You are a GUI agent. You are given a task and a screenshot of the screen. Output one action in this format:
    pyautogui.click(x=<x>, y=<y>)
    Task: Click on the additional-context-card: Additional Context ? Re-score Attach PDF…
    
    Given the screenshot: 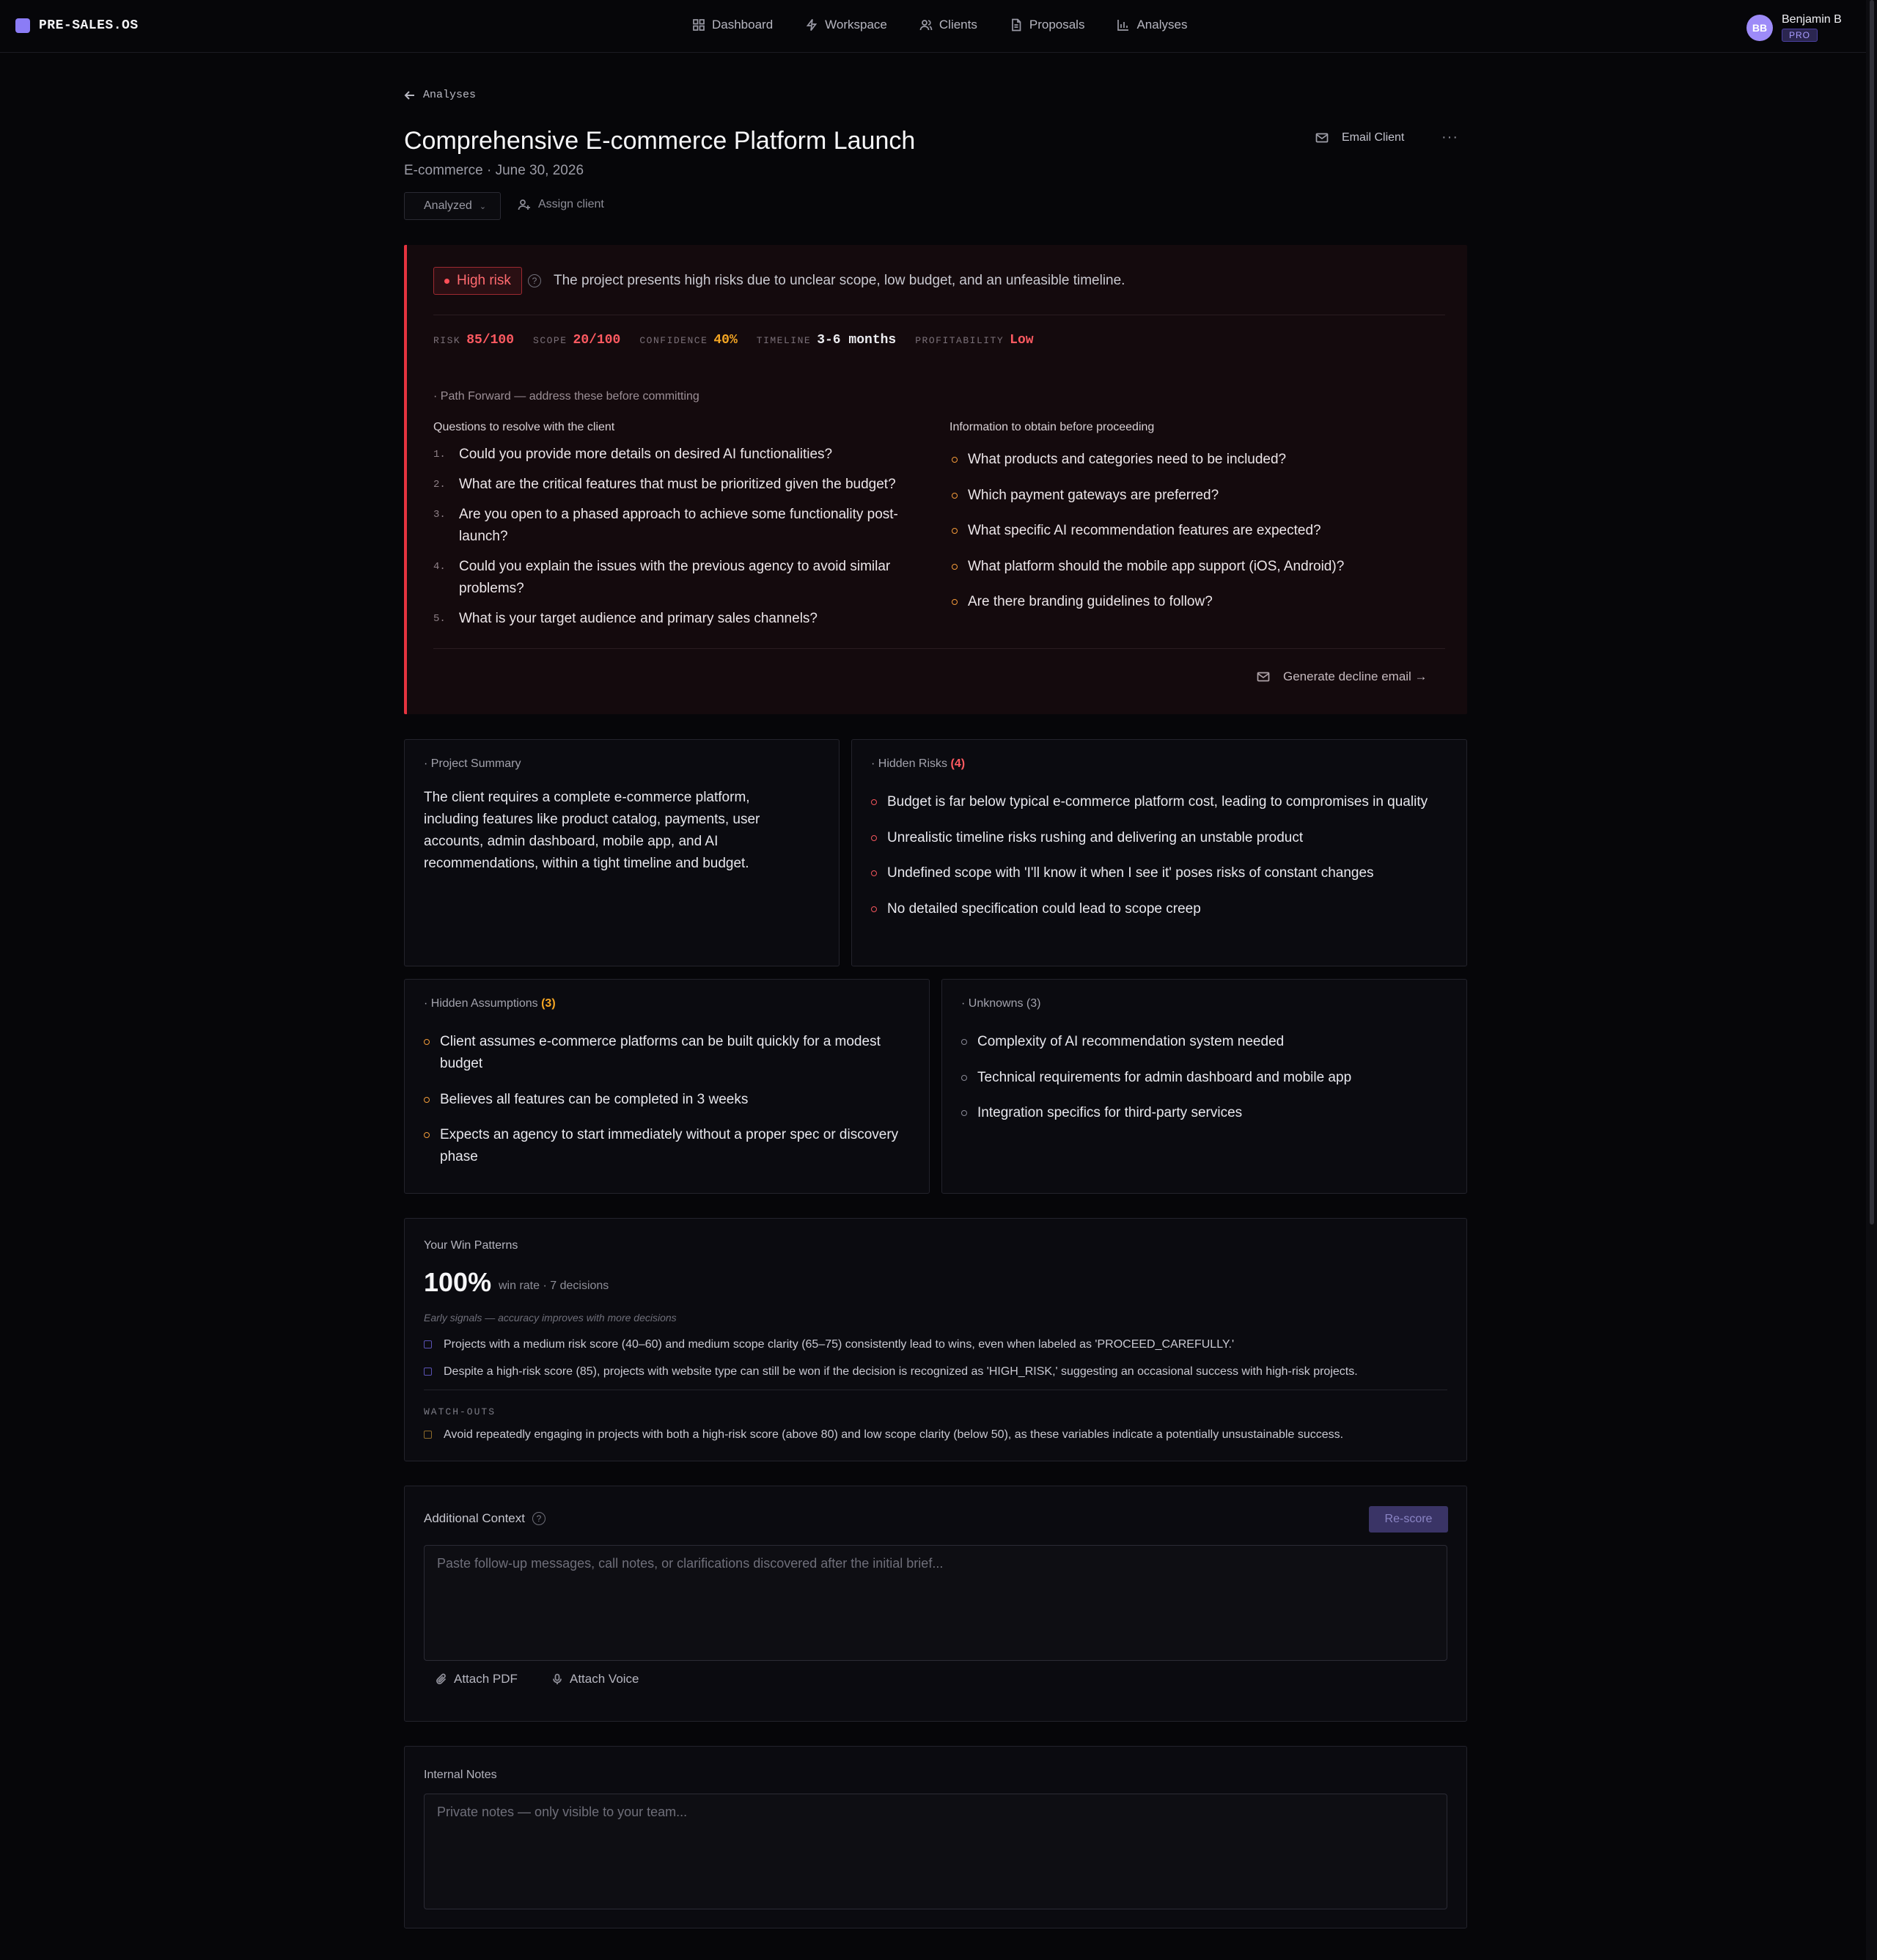 What is the action you would take?
    pyautogui.click(x=935, y=1604)
    